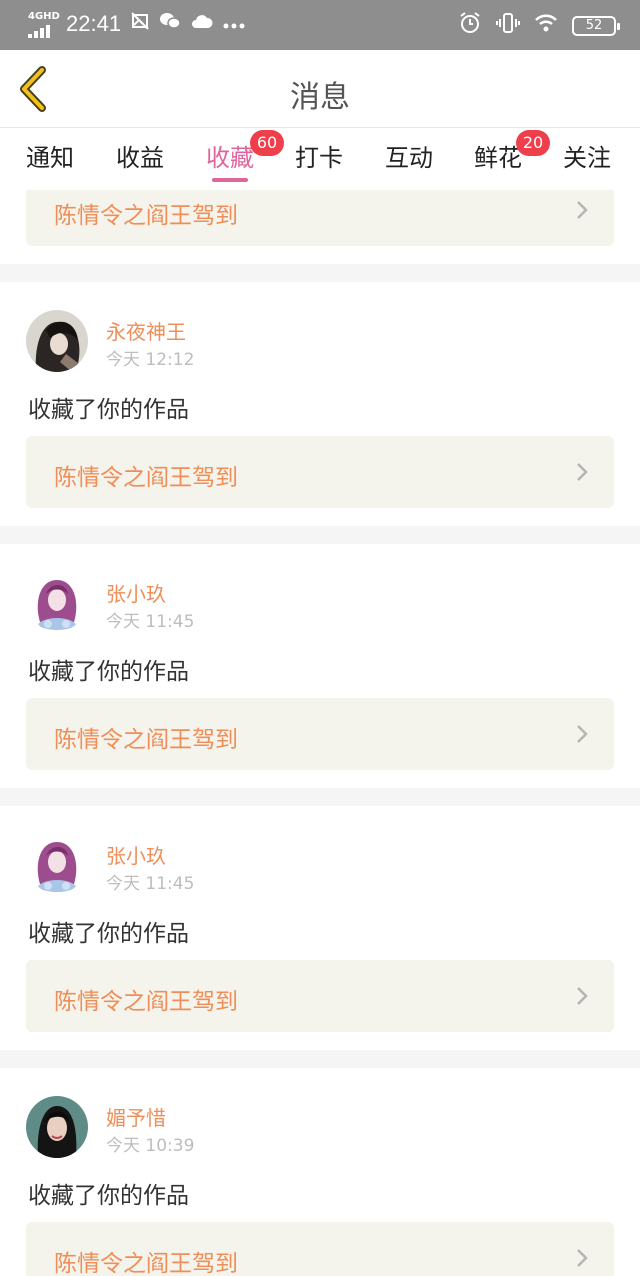 This screenshot has width=640, height=1276. I want to click on tab-label: 收益, so click(140, 158).